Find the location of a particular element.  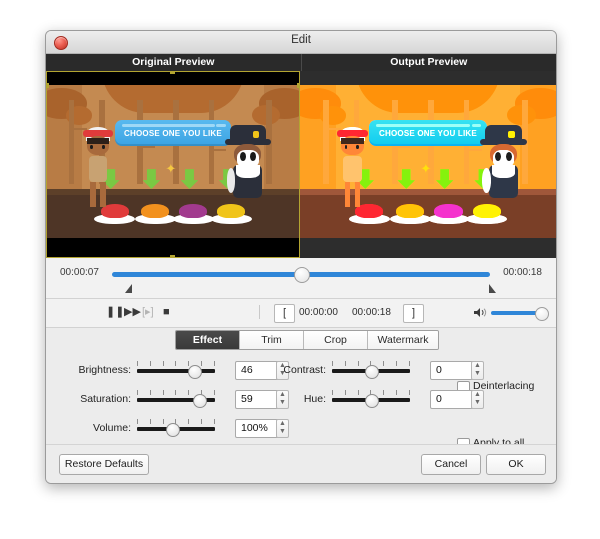

saturation-label: Saturation: is located at coordinates (105, 399).